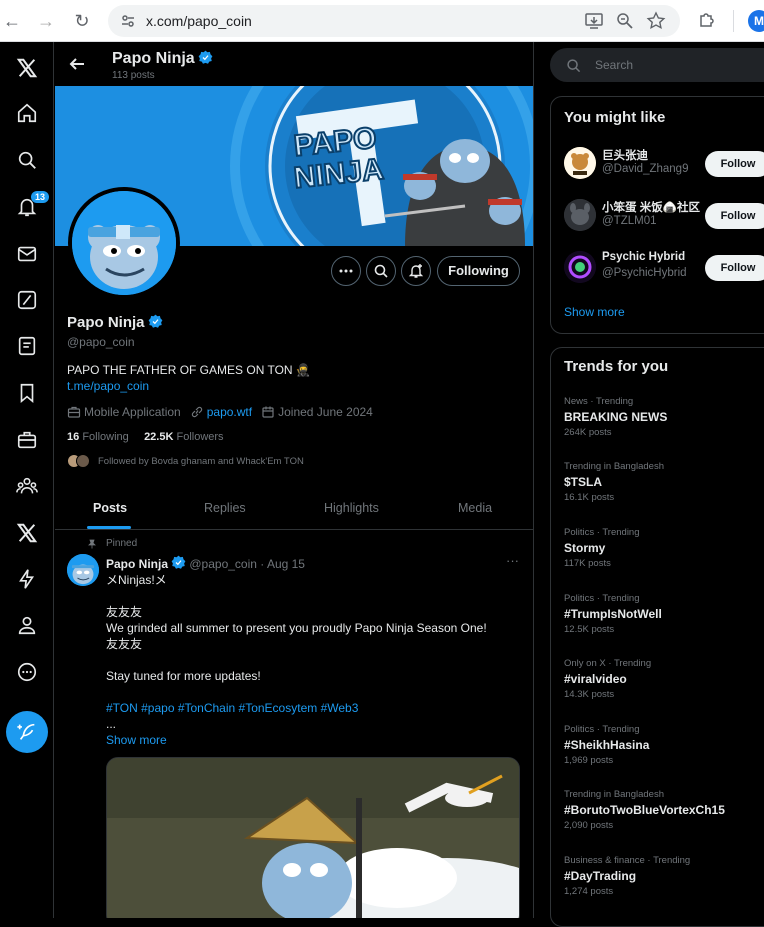 This screenshot has height=927, width=764. Describe the element at coordinates (664, 215) in the screenshot. I see `suggested-user: 小笨蛋 米饭🍙社区 @TZLM01 Follow` at that location.